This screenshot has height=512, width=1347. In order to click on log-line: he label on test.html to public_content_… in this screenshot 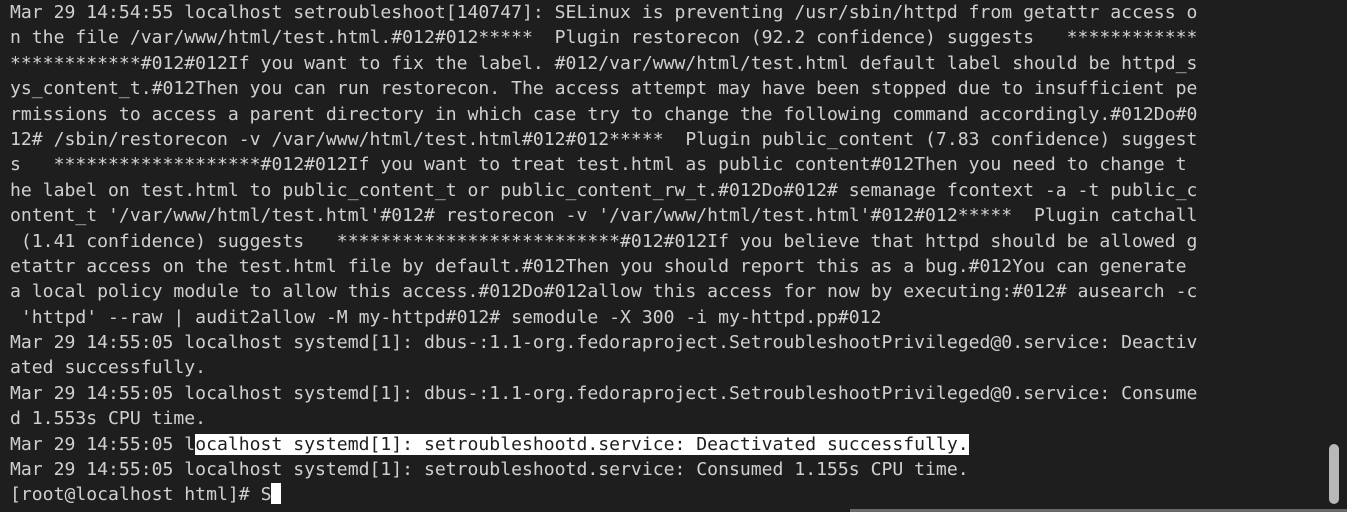, I will do `click(604, 190)`.